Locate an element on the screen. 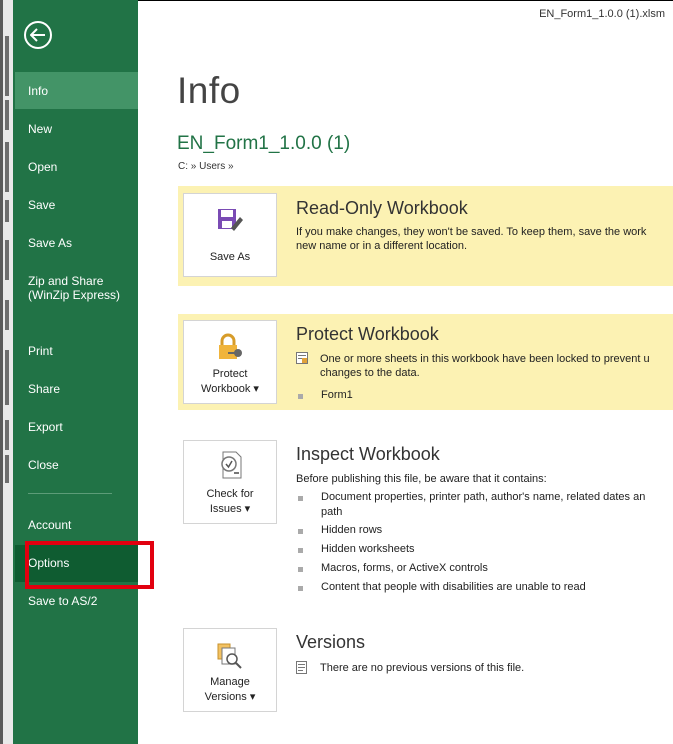  readonly-line2: new name or in a different location. is located at coordinates (382, 246).